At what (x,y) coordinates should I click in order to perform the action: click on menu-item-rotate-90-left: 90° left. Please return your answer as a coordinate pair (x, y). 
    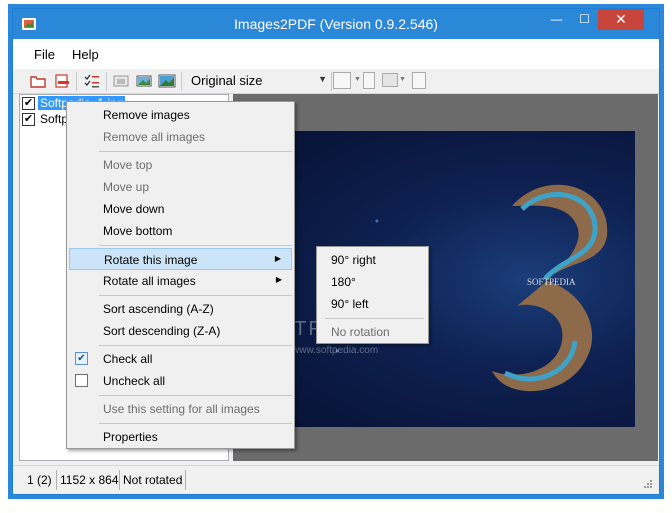
    Looking at the image, I should click on (372, 304).